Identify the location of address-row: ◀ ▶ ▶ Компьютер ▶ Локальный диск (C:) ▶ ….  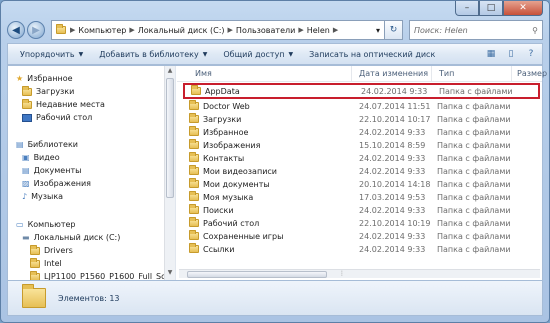
(275, 30).